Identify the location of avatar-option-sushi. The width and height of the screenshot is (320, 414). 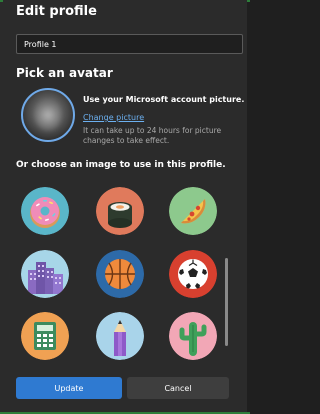
(120, 211).